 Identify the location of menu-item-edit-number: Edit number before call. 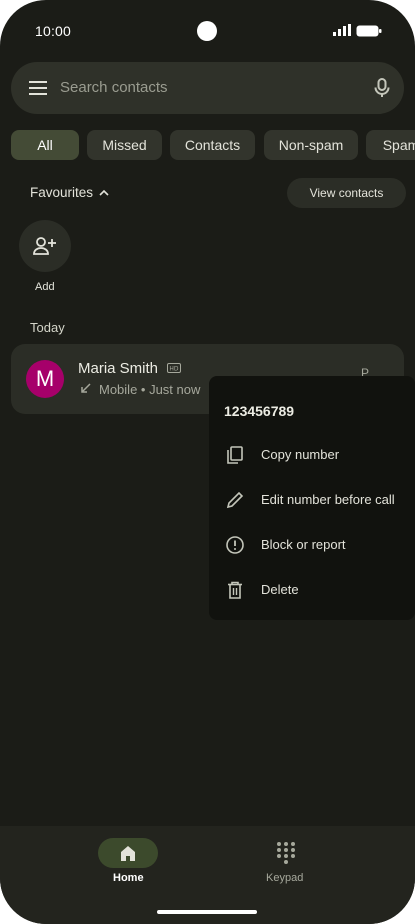
(312, 500).